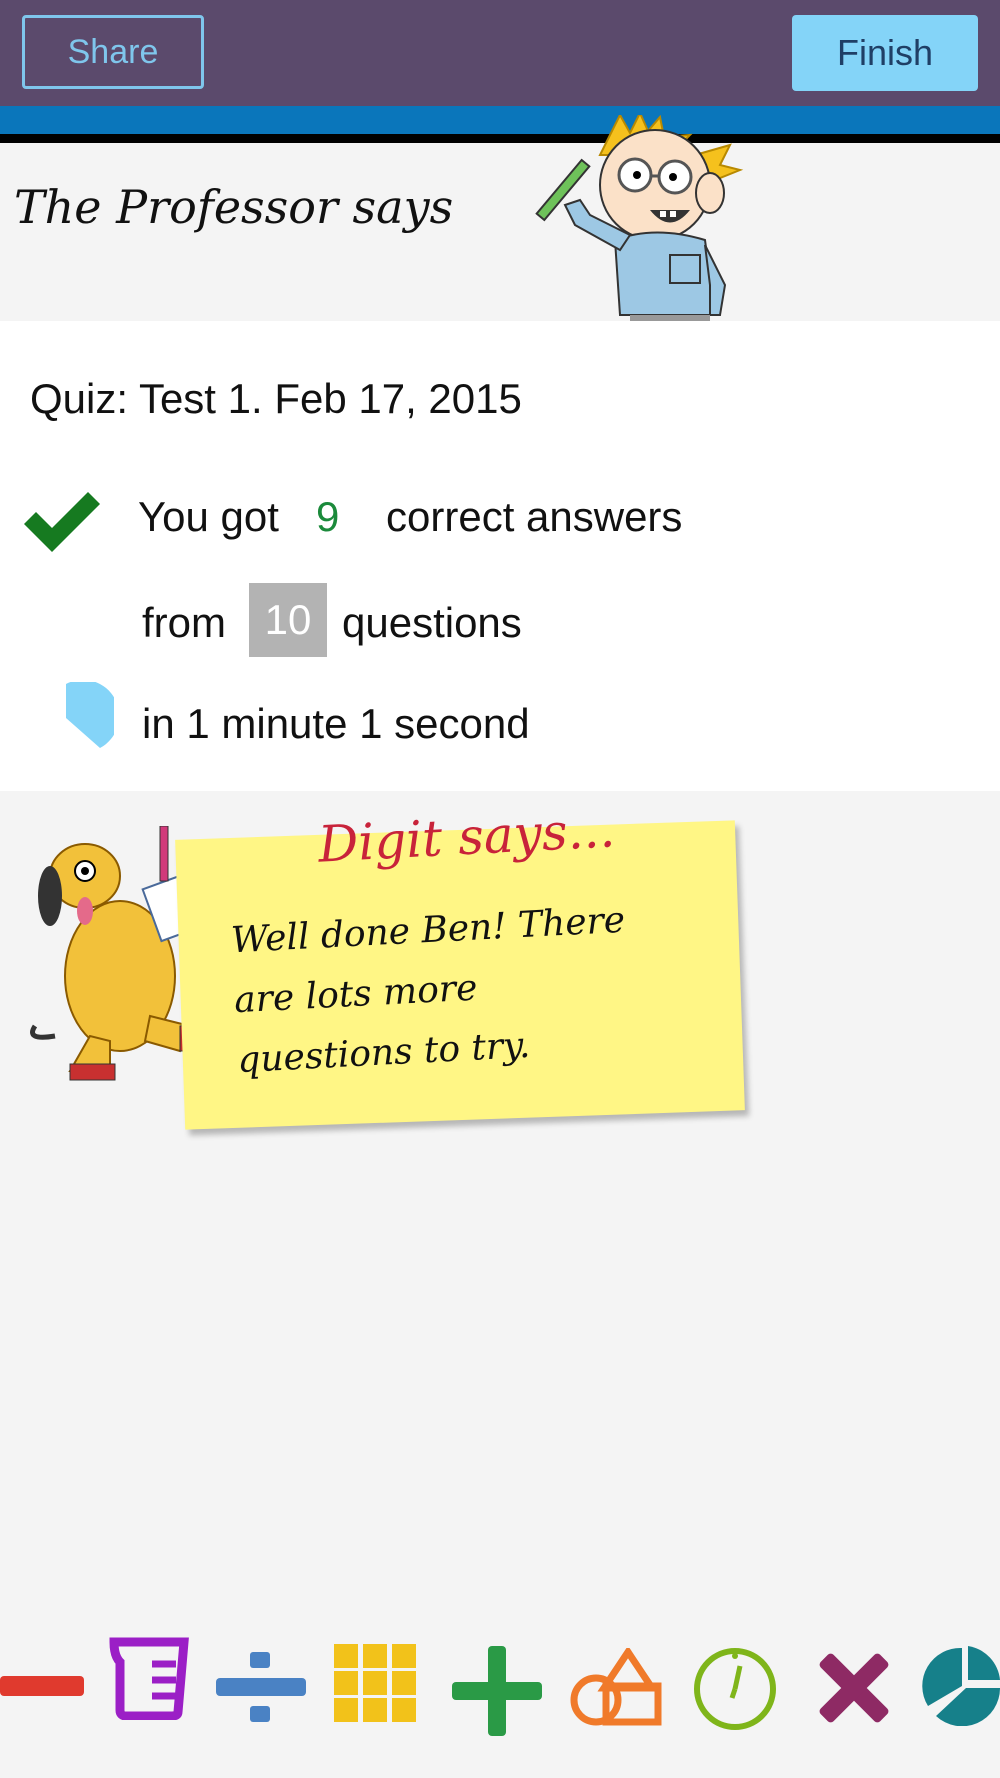 Image resolution: width=1000 pixels, height=1778 pixels. Describe the element at coordinates (328, 516) in the screenshot. I see `correct-count: 9` at that location.